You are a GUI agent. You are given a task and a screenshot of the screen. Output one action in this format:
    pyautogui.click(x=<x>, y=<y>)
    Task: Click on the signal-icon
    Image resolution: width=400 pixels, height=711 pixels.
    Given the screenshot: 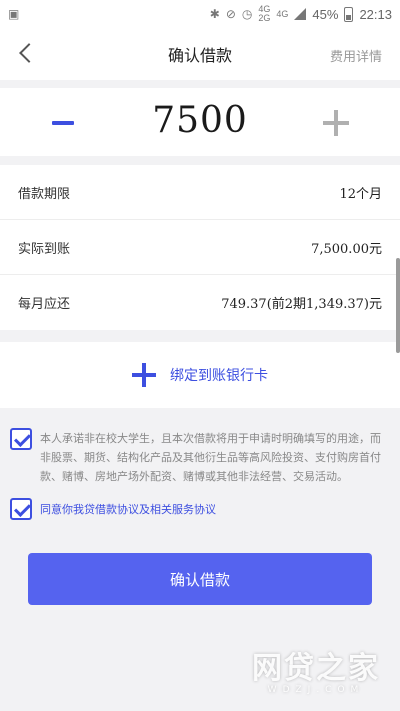 What is the action you would take?
    pyautogui.click(x=300, y=14)
    